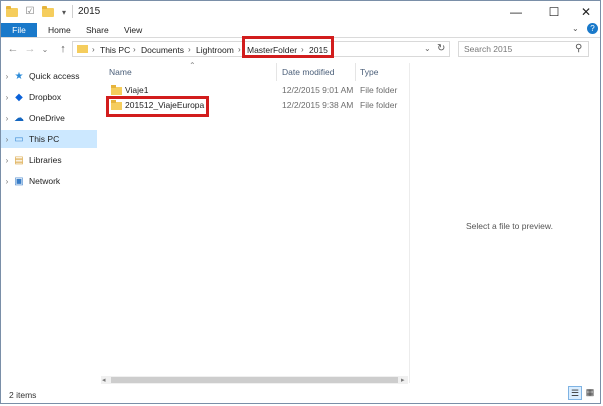 The height and width of the screenshot is (406, 603). What do you see at coordinates (63, 49) in the screenshot?
I see `up-arrow-icon: ↑` at bounding box center [63, 49].